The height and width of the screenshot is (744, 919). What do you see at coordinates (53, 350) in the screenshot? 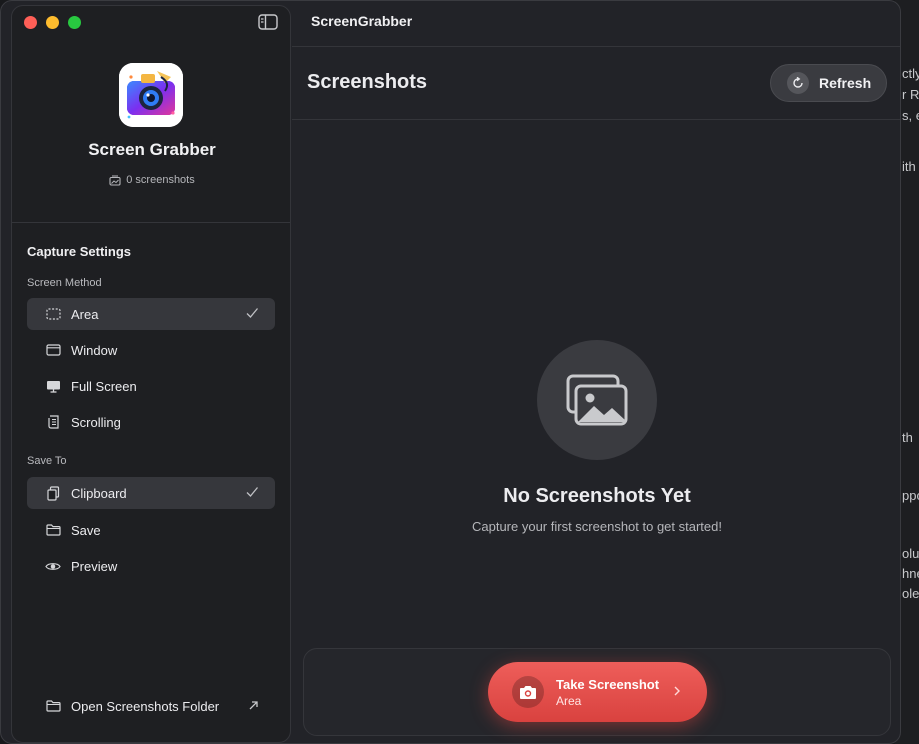
I see `window-icon` at bounding box center [53, 350].